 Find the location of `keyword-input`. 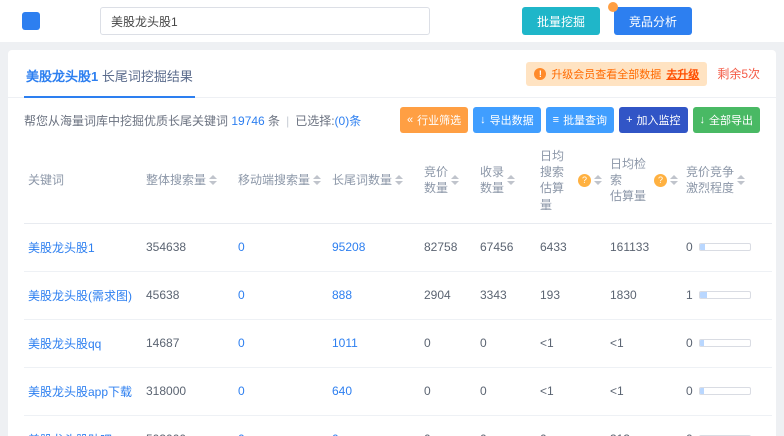

keyword-input is located at coordinates (265, 21).